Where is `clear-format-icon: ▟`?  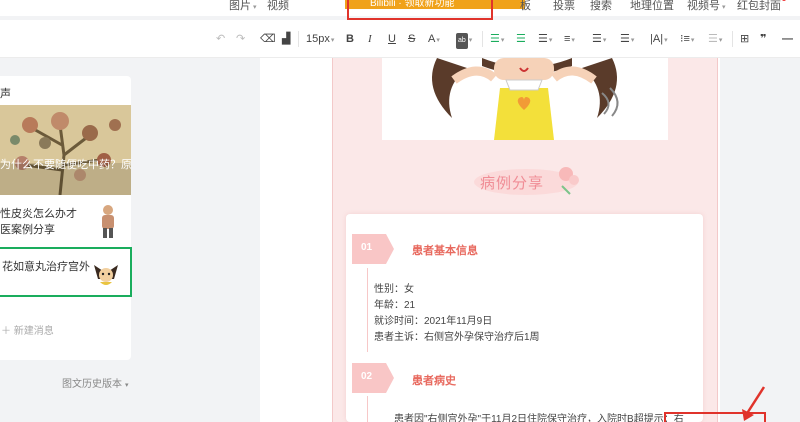
clear-format-icon: ▟ is located at coordinates (286, 39).